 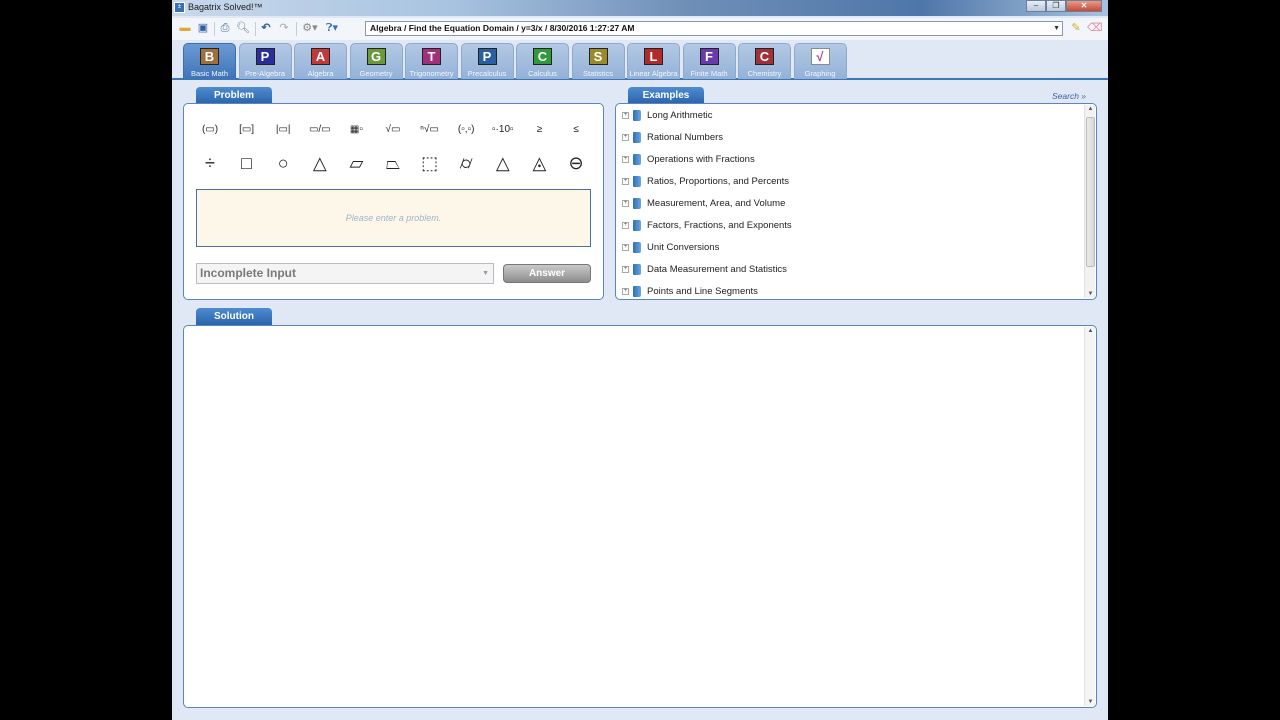 I want to click on print-preview-icon: 🔍︎, so click(x=243, y=28).